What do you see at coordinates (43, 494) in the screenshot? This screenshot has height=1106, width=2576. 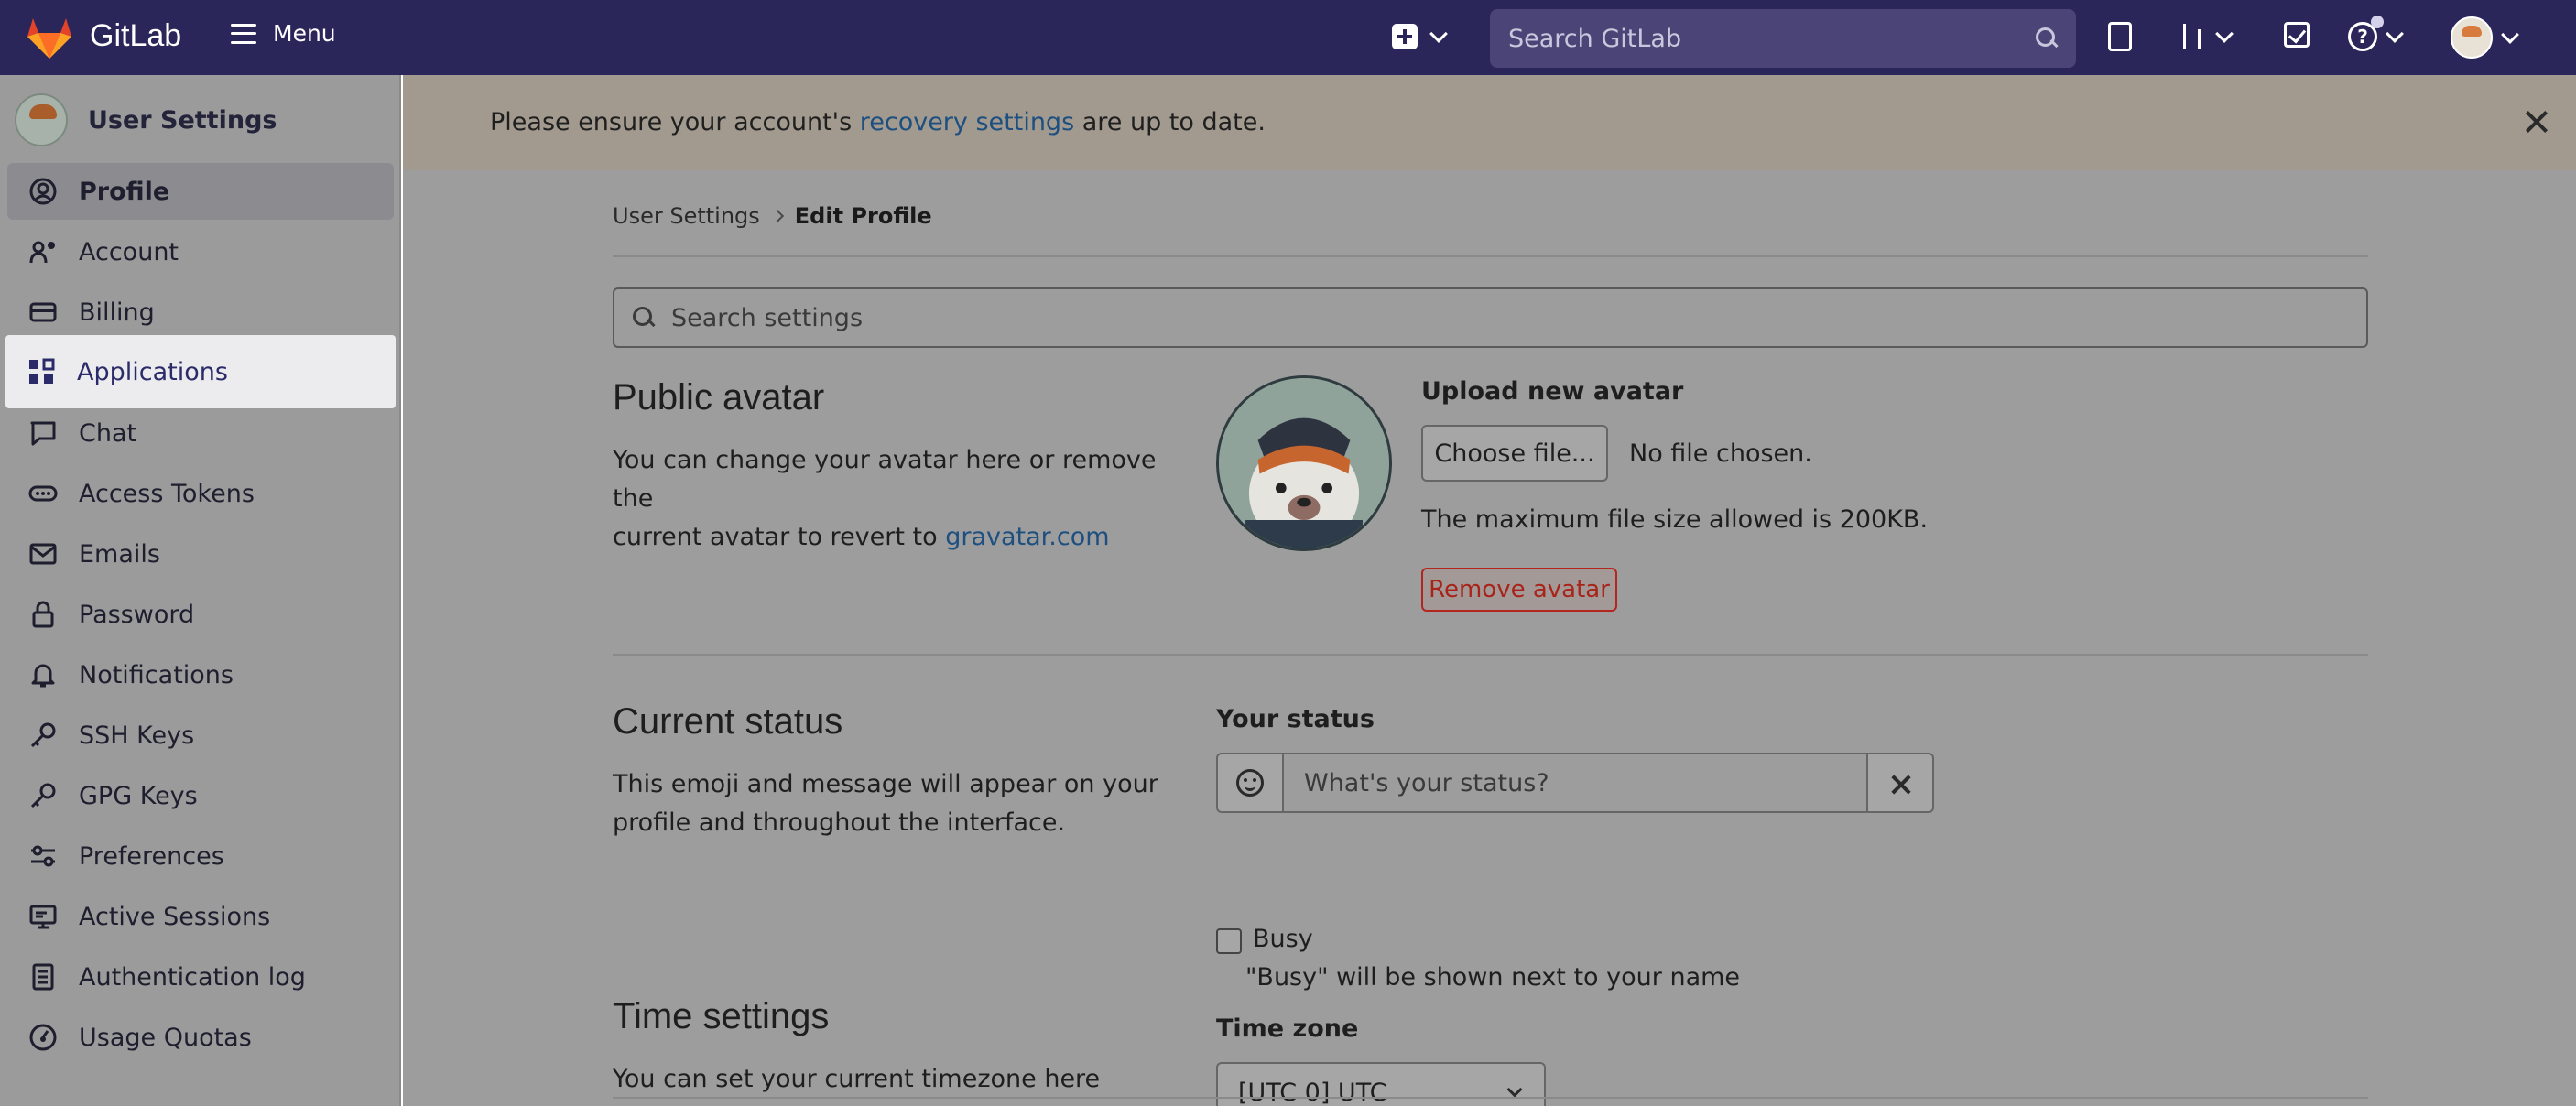 I see `token-icon` at bounding box center [43, 494].